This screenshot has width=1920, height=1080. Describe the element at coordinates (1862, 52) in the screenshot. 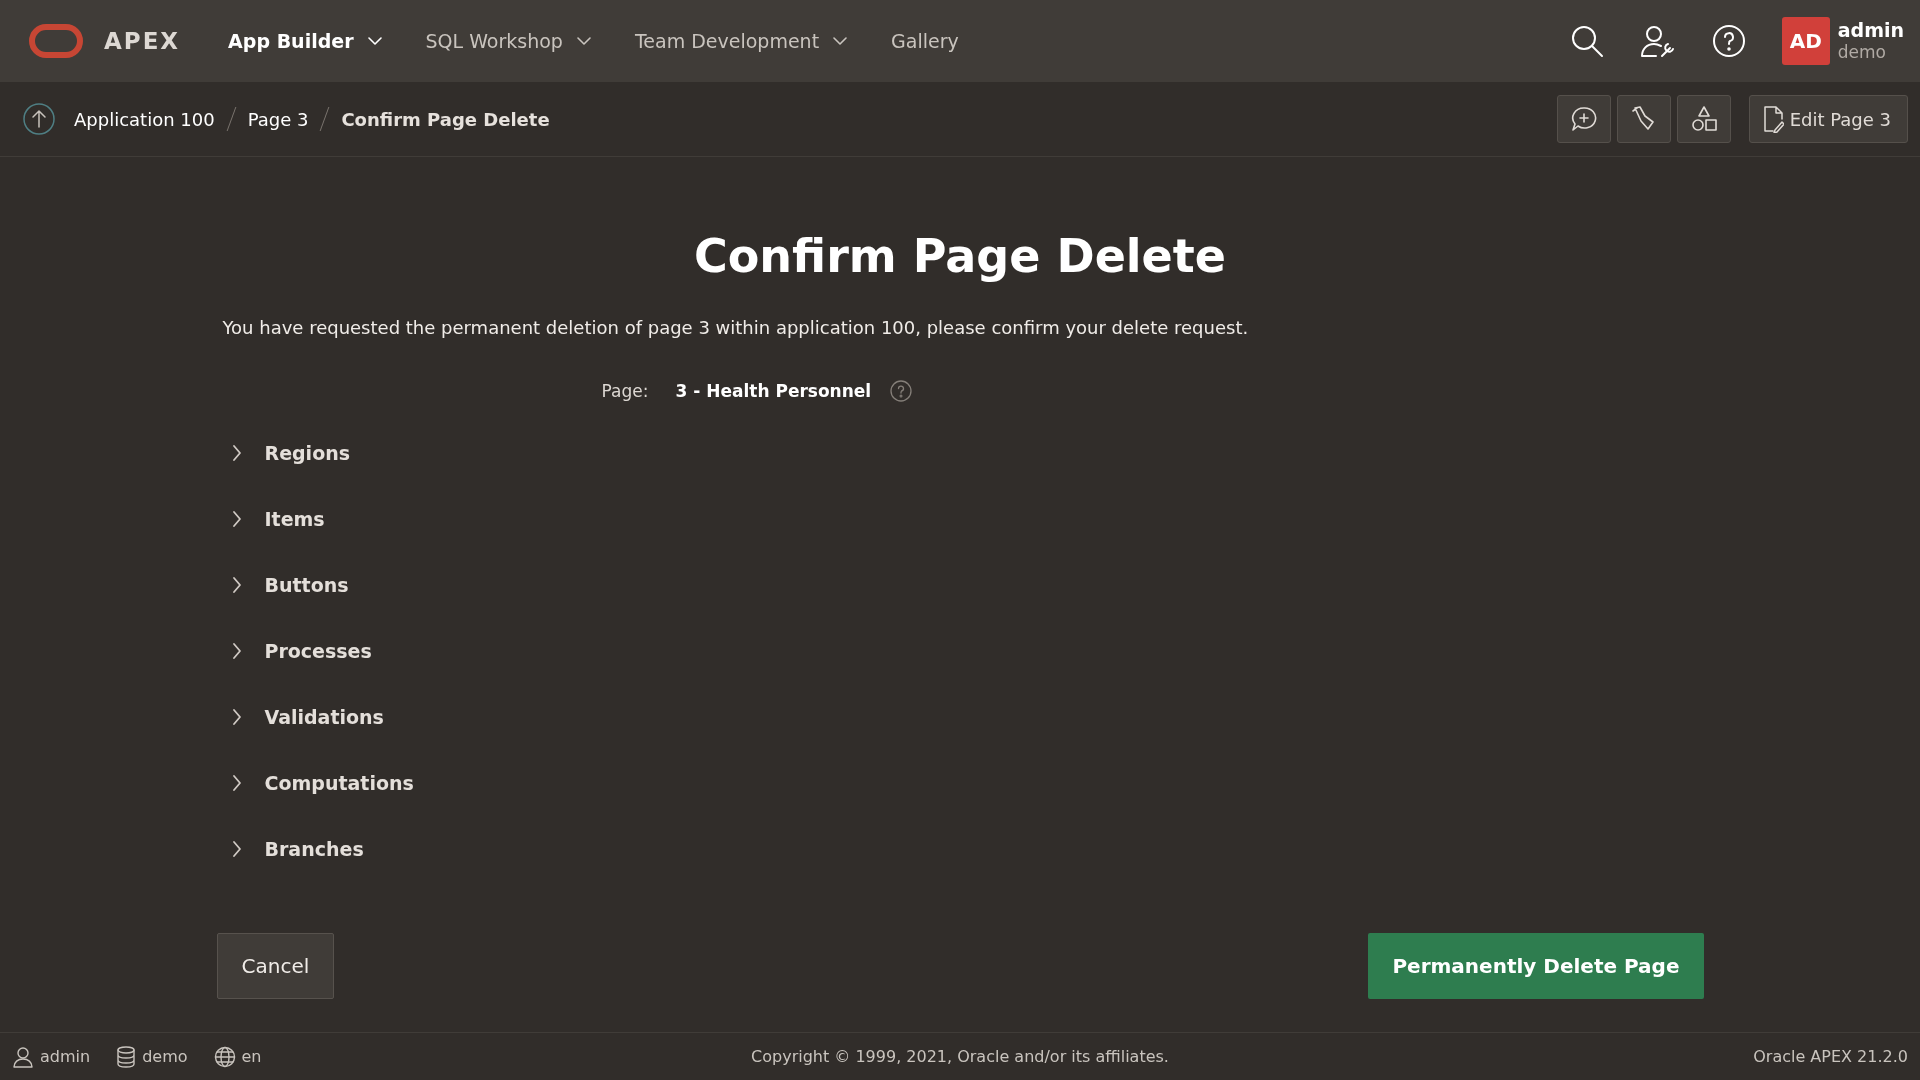

I see `workspace-name: demo` at that location.